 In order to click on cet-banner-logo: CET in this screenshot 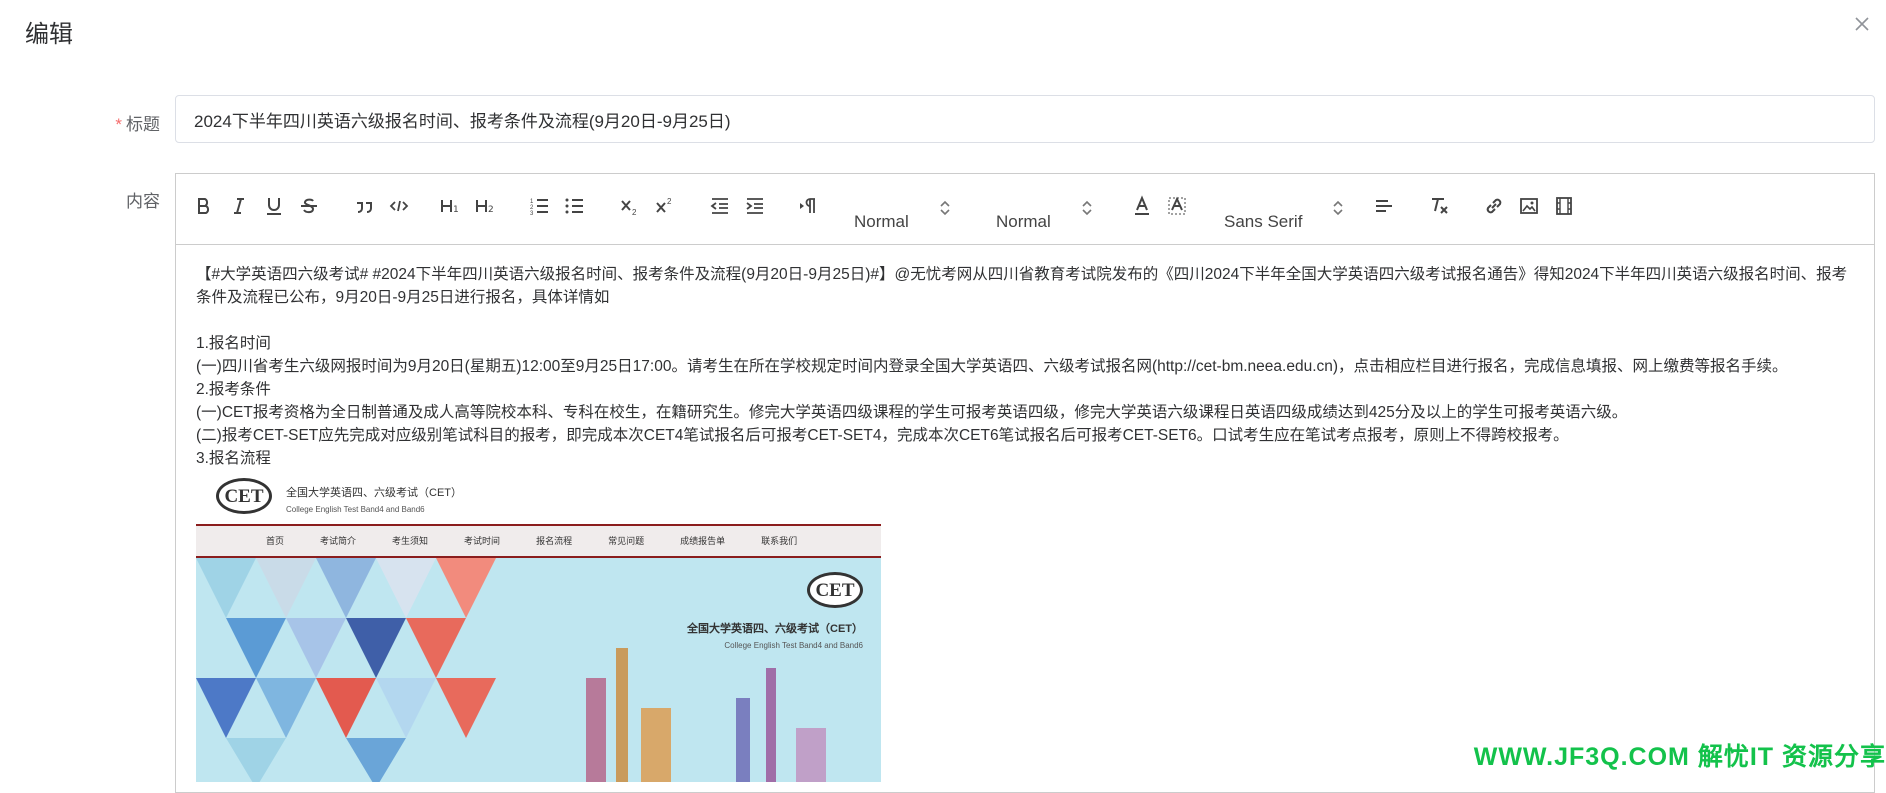, I will do `click(835, 590)`.